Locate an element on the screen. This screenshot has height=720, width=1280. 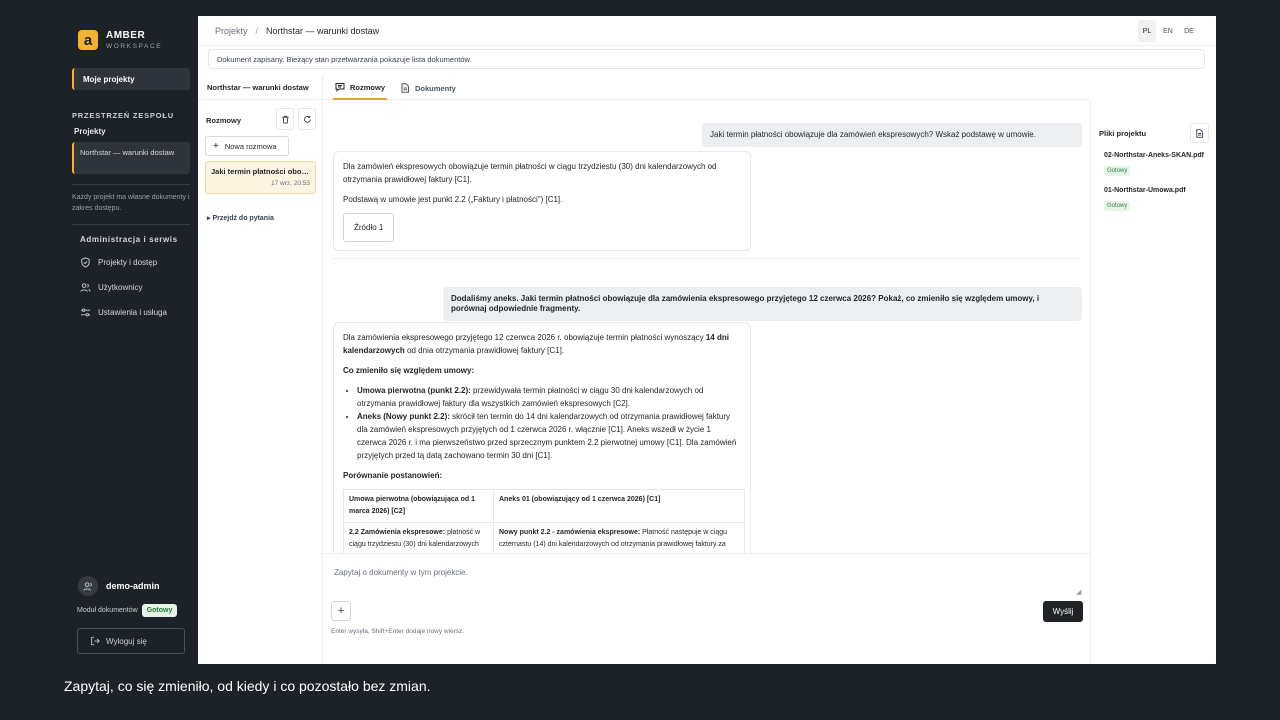
plus-icon: + is located at coordinates (341, 611).